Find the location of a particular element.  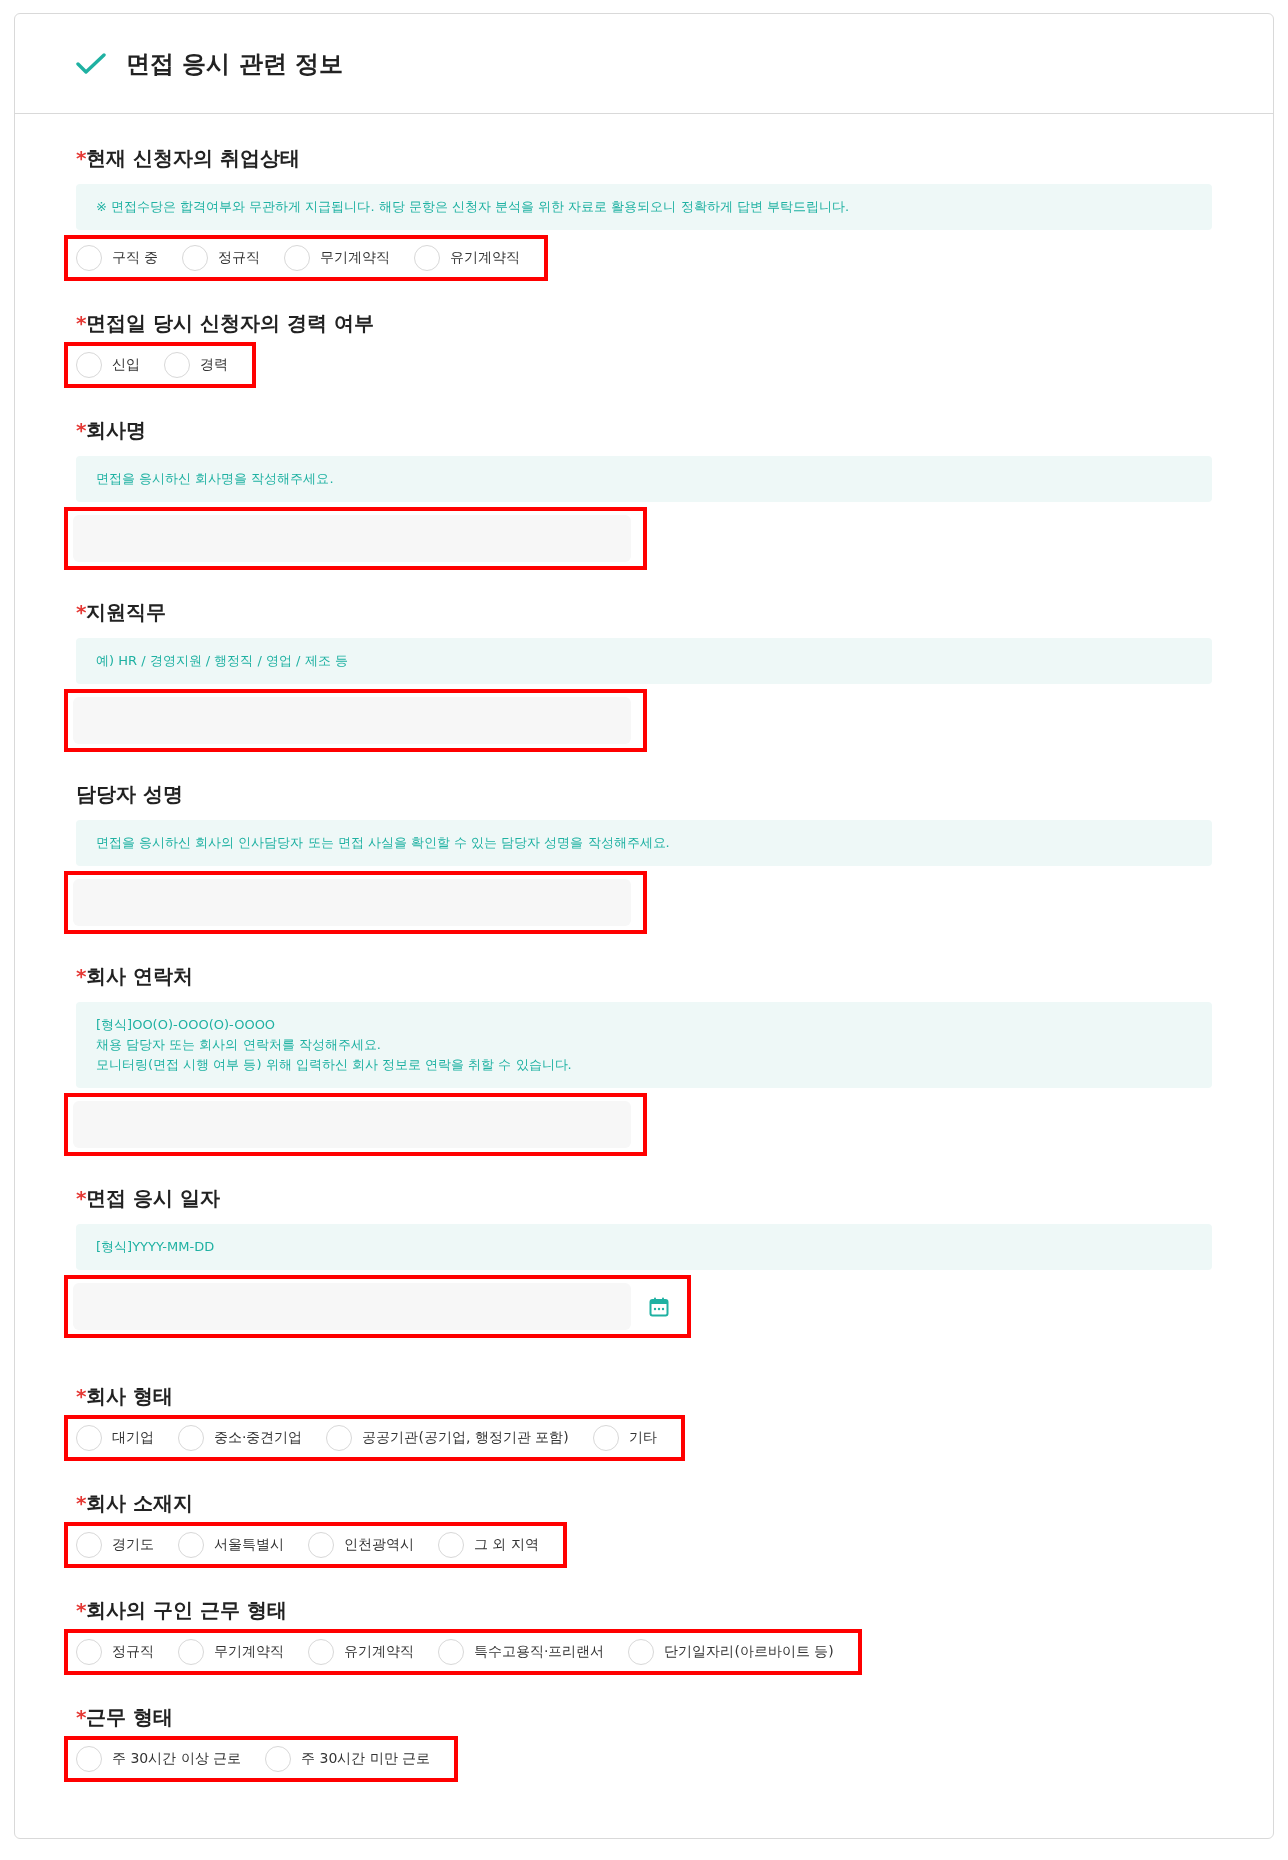

radio-option: 인천광역시 is located at coordinates (361, 1545).